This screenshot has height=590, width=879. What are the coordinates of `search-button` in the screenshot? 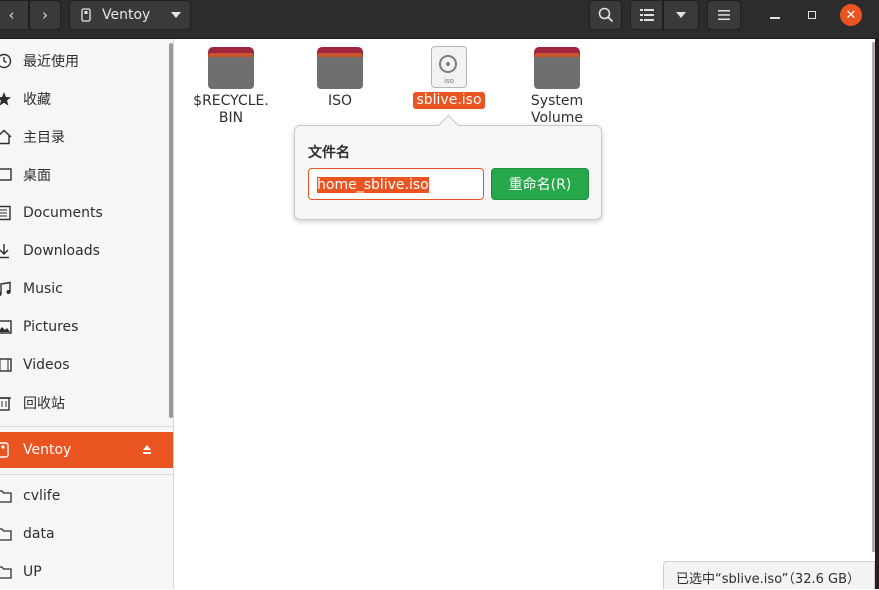 It's located at (605, 15).